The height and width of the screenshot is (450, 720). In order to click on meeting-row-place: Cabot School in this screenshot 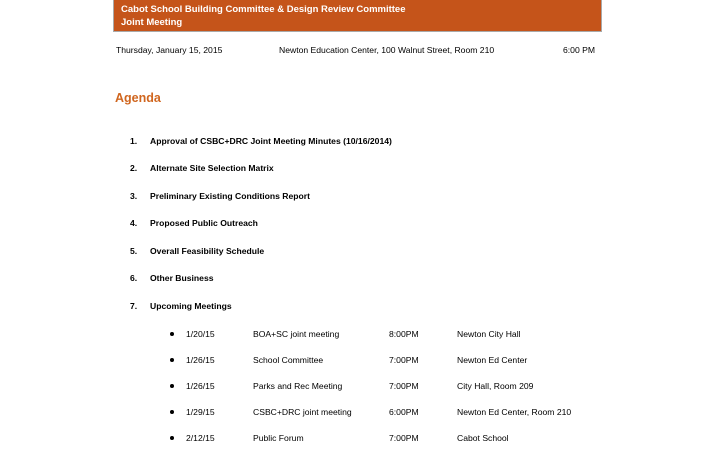, I will do `click(483, 438)`.